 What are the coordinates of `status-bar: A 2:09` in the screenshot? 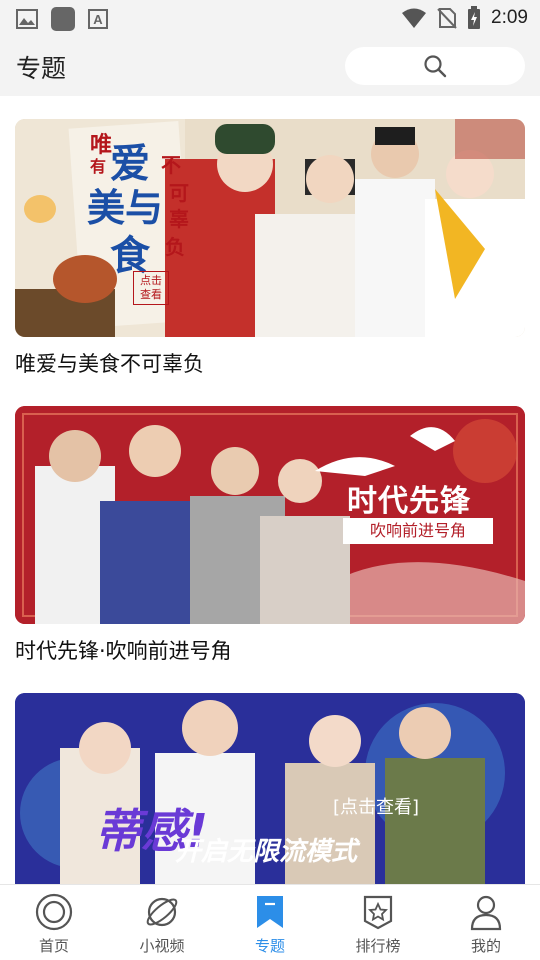 It's located at (270, 18).